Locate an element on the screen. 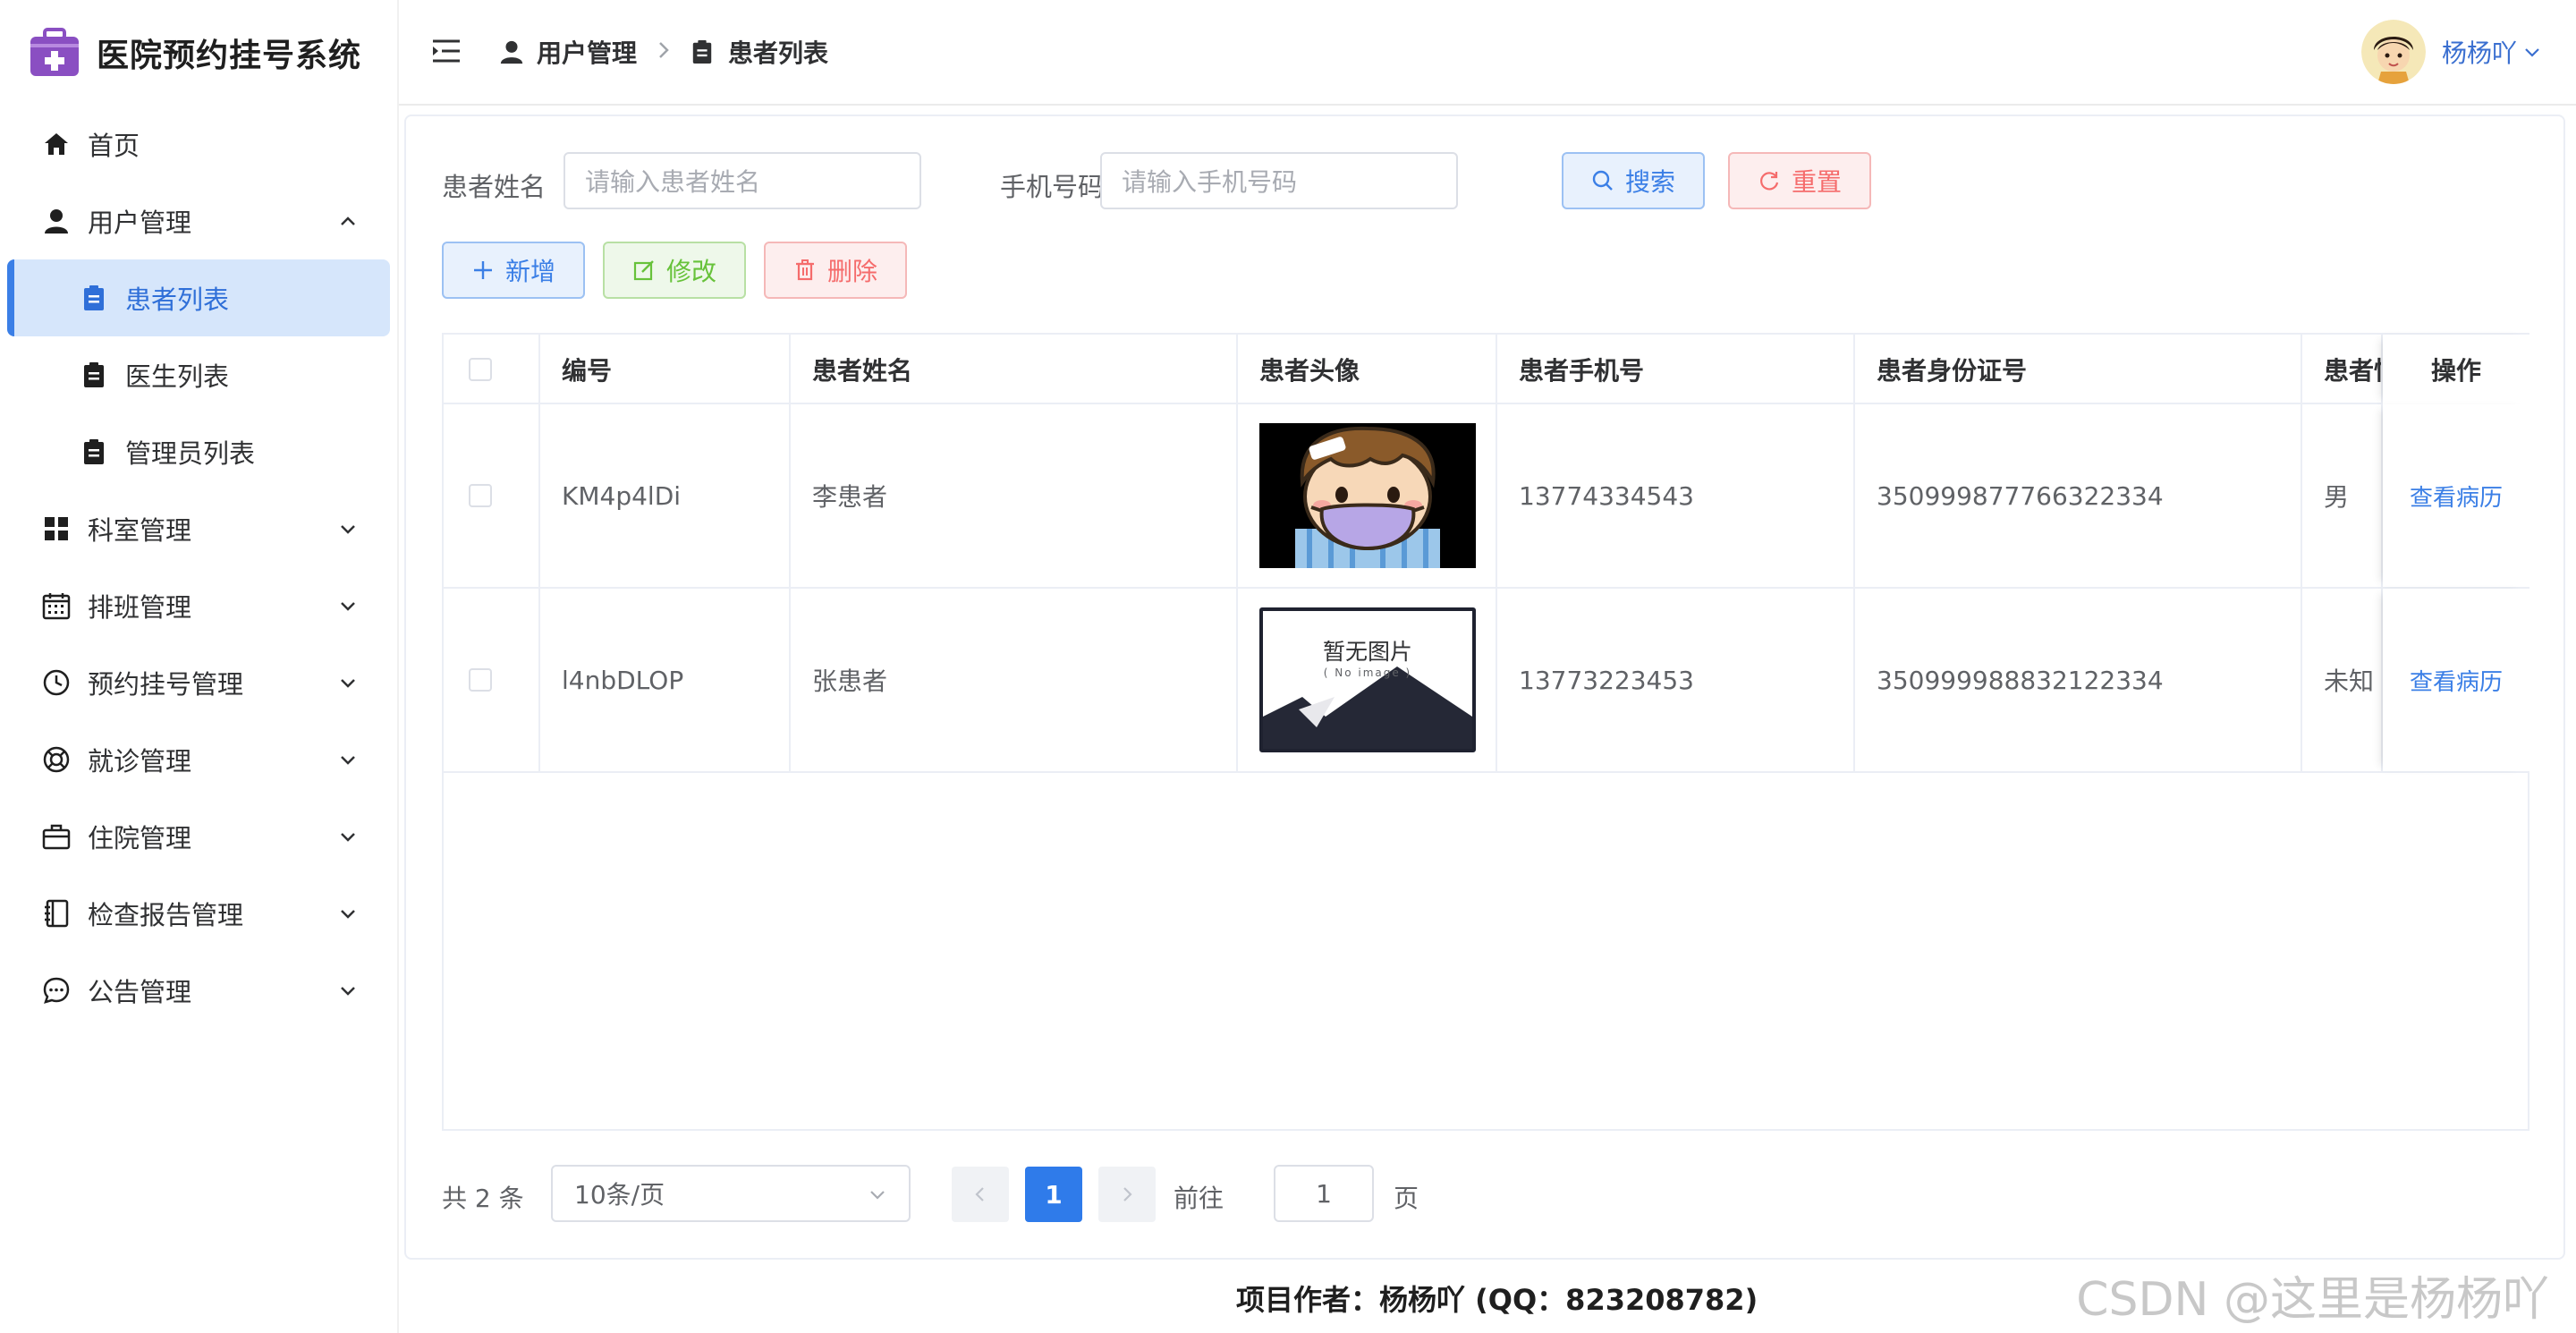  search-button: 搜索 is located at coordinates (1633, 180).